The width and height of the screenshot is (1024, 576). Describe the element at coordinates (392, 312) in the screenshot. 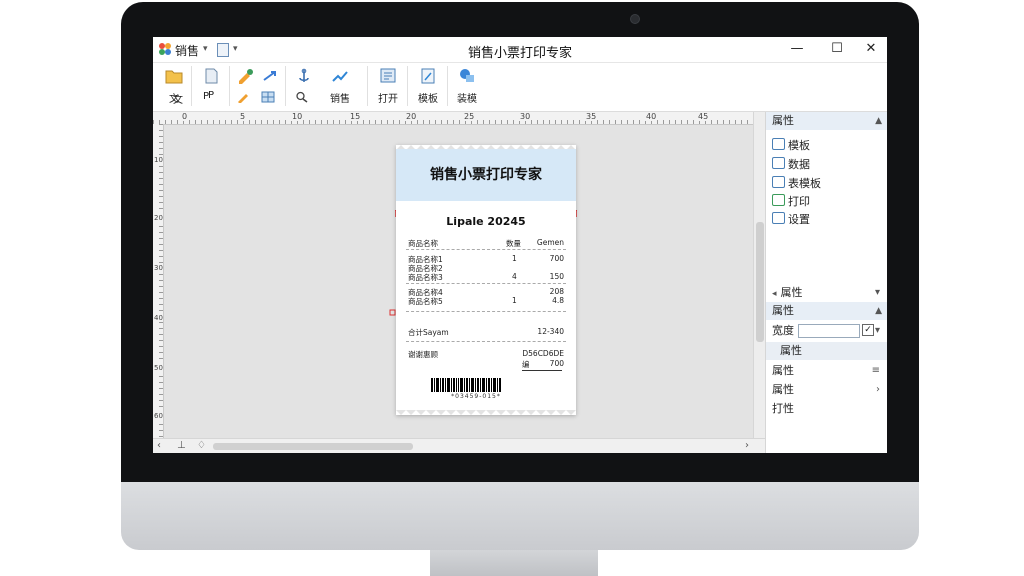

I see `crop-mark` at that location.